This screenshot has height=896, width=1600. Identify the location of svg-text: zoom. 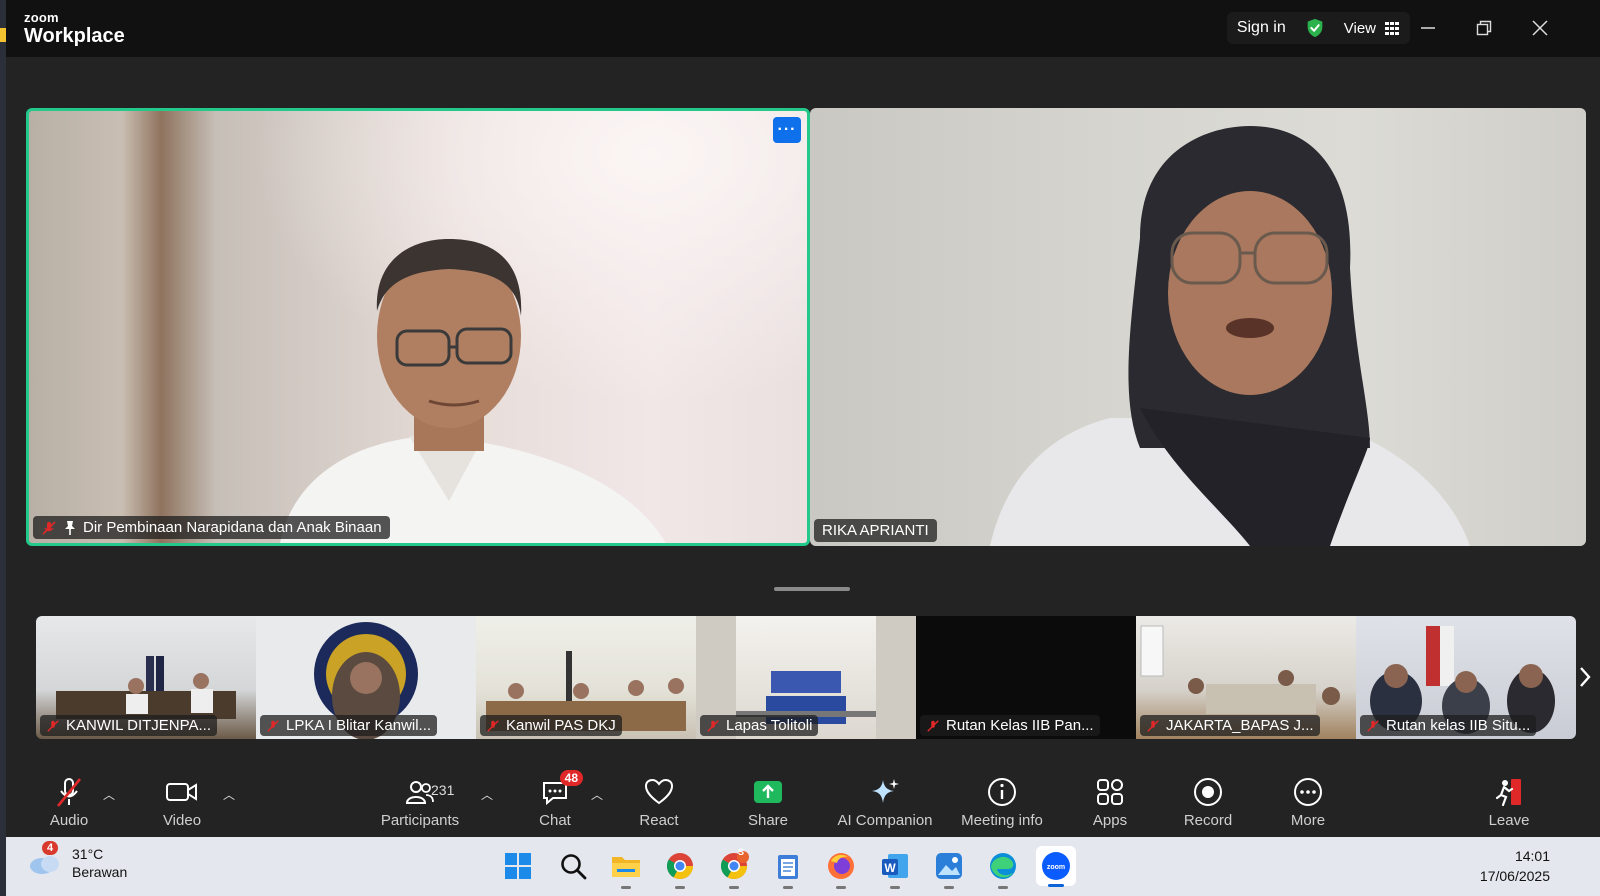
(1056, 867).